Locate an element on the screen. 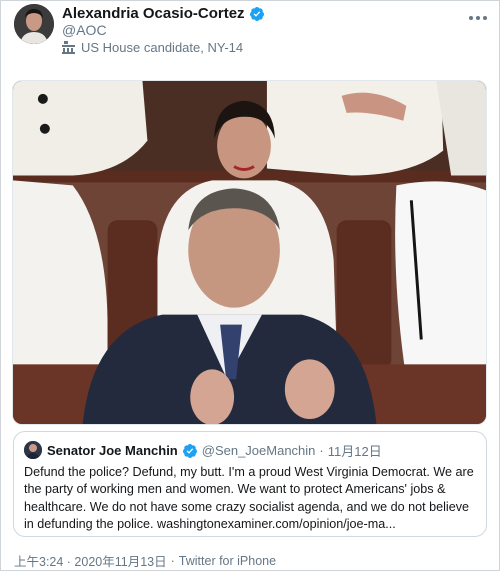 This screenshot has height=571, width=500. quoted-author-handle: @Sen_JoeManchin is located at coordinates (259, 450).